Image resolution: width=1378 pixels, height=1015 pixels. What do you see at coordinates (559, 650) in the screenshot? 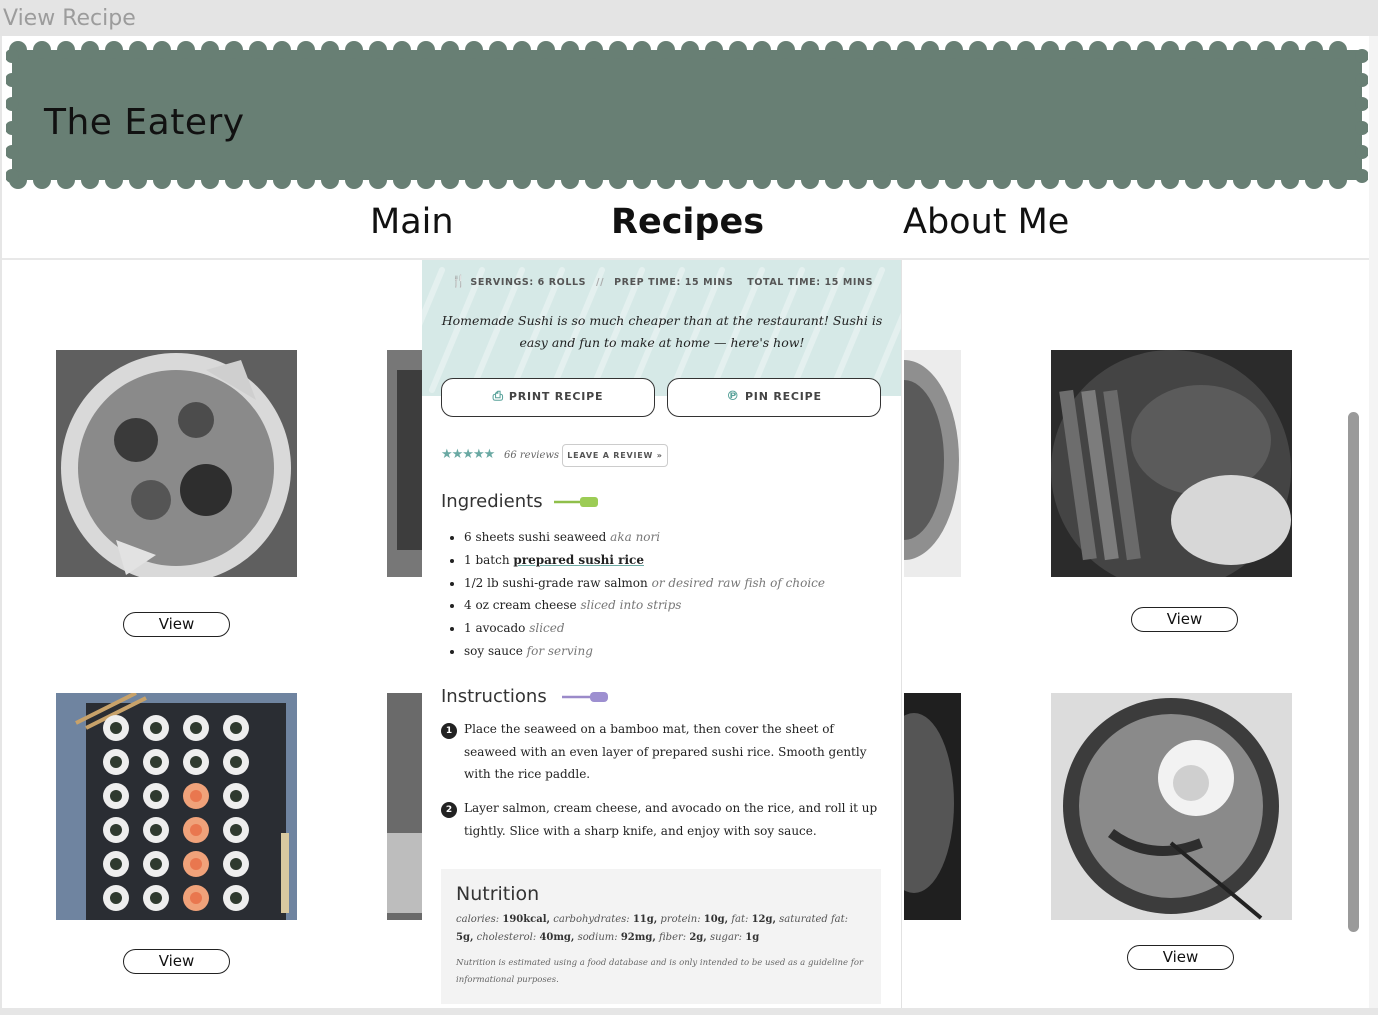
I see `ingredient-note: for serving` at bounding box center [559, 650].